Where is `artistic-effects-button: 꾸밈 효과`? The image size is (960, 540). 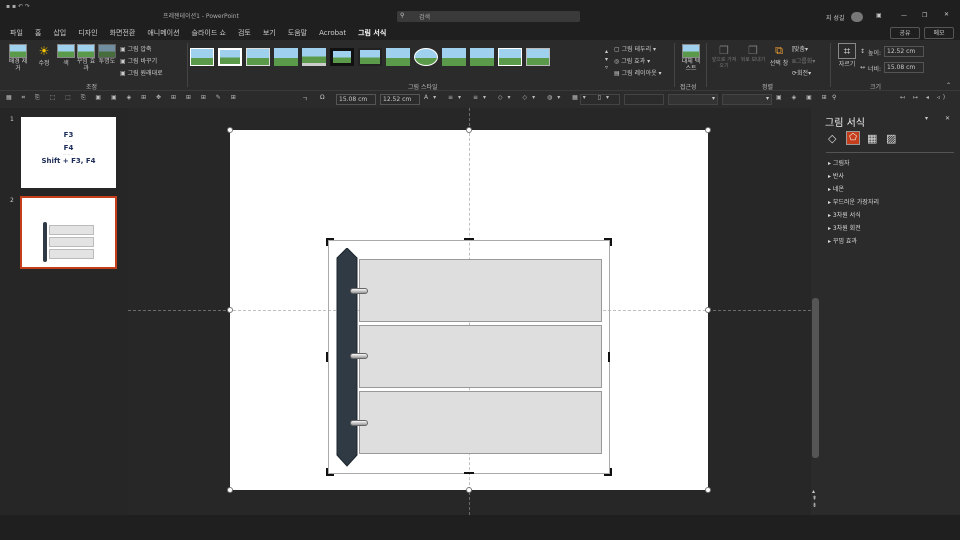 artistic-effects-button: 꾸밈 효과 is located at coordinates (86, 58).